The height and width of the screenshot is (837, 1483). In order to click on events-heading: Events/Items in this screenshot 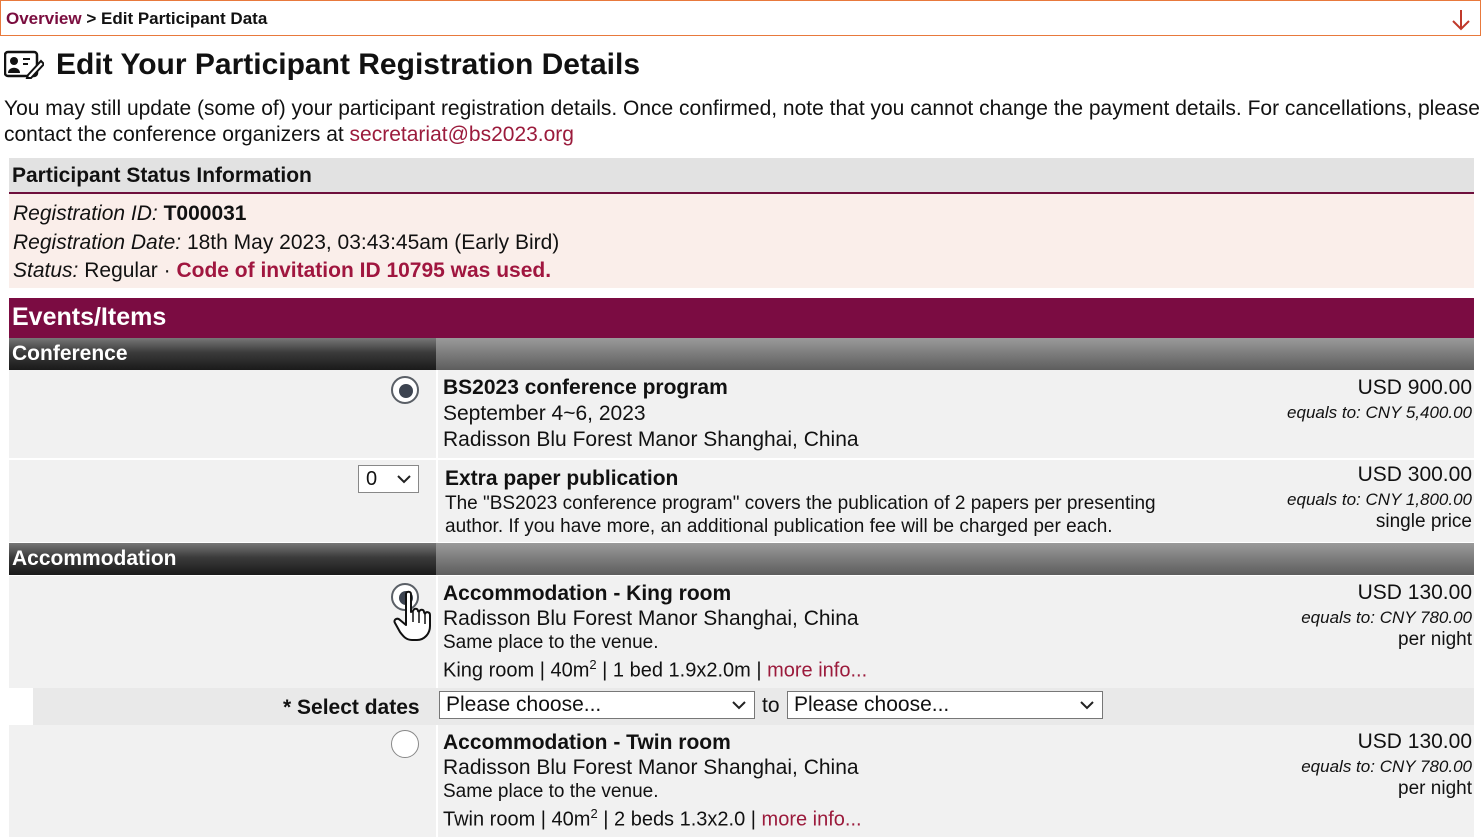, I will do `click(89, 317)`.